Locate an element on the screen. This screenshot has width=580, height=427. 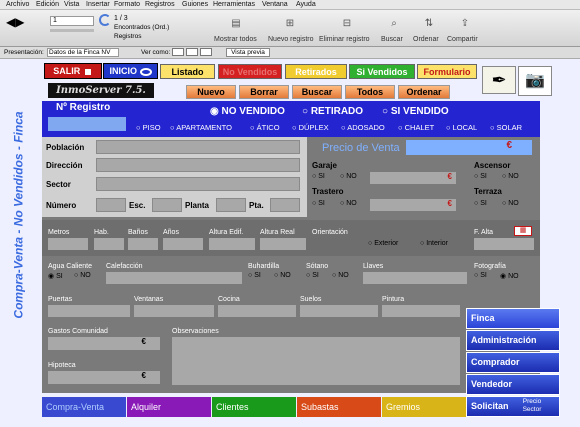
poblacion-field is located at coordinates (198, 147).